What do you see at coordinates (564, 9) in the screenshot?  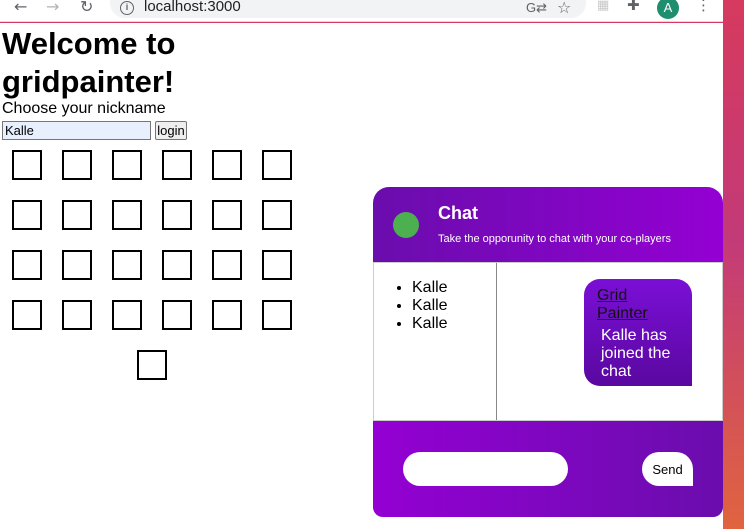 I see `bookmark-star-icon: ☆` at bounding box center [564, 9].